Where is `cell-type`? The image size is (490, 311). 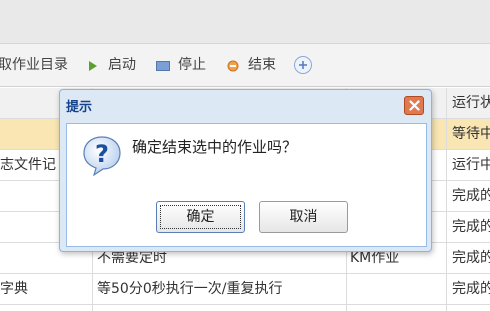
cell-type is located at coordinates (397, 289).